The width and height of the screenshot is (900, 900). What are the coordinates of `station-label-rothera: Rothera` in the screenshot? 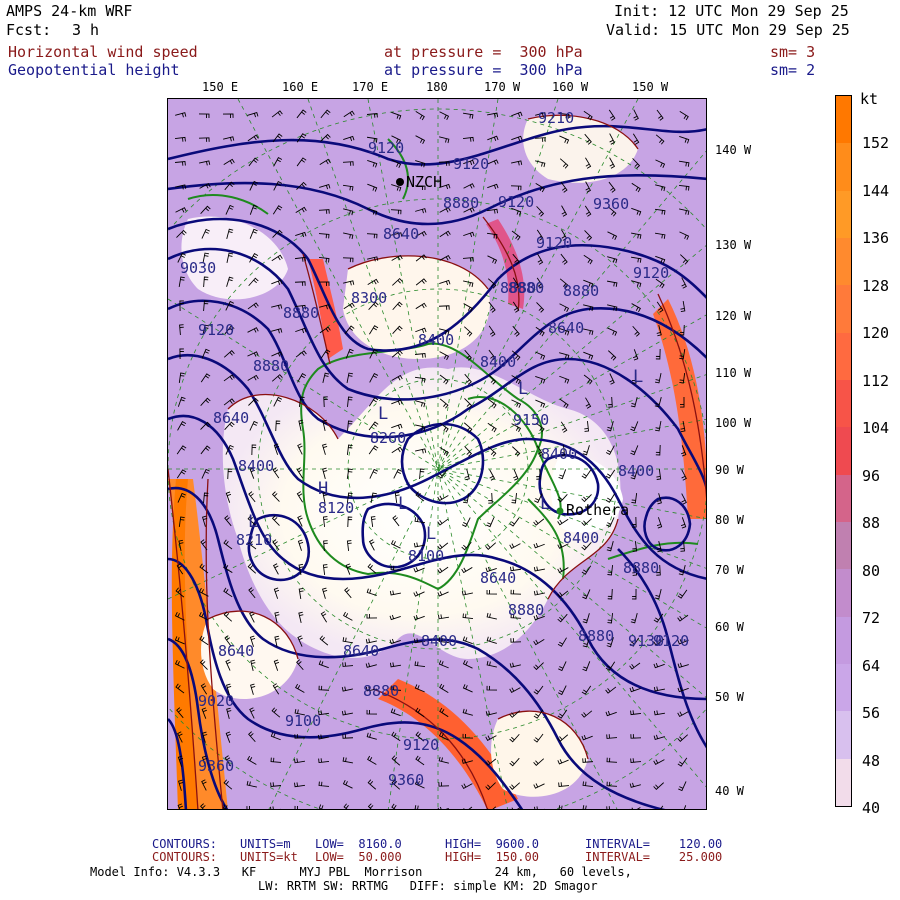 It's located at (598, 510).